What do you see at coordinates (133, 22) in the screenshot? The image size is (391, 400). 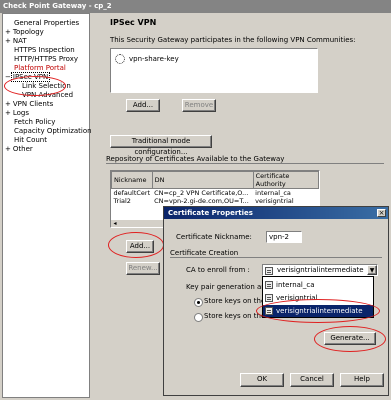 I see `page-title: IPSec VPN` at bounding box center [133, 22].